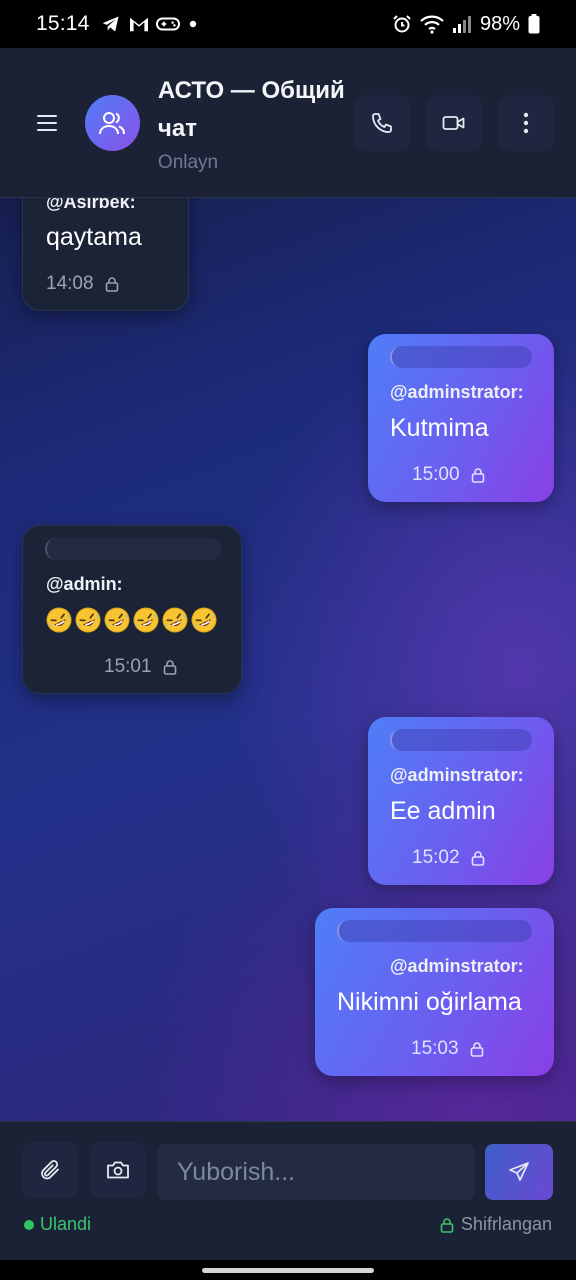 The width and height of the screenshot is (576, 1280). I want to click on send-button, so click(519, 1172).